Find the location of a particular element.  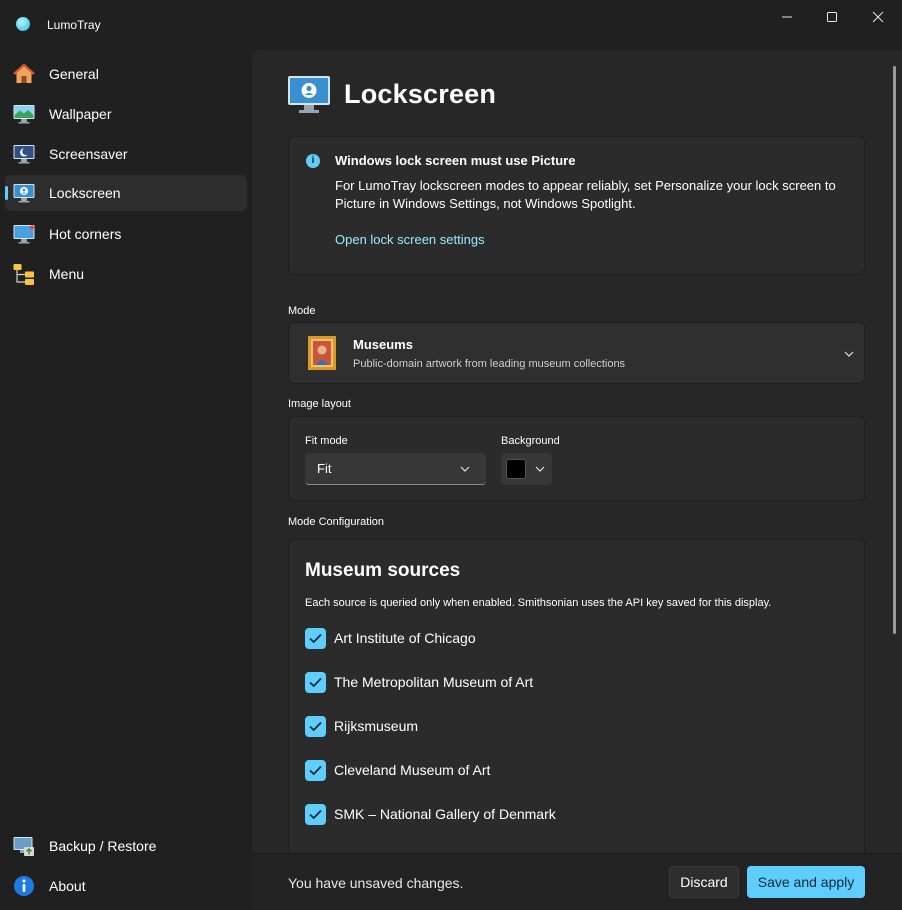

unsaved-status-text: You have unsaved changes. is located at coordinates (376, 883).